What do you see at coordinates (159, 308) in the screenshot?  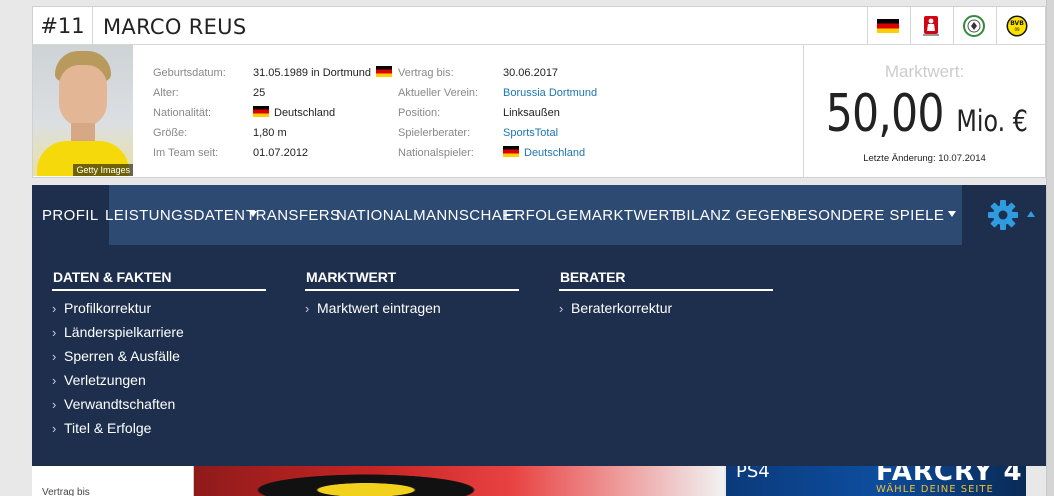 I see `submenu-link-profilkorrektur: › Profilkorrektur` at bounding box center [159, 308].